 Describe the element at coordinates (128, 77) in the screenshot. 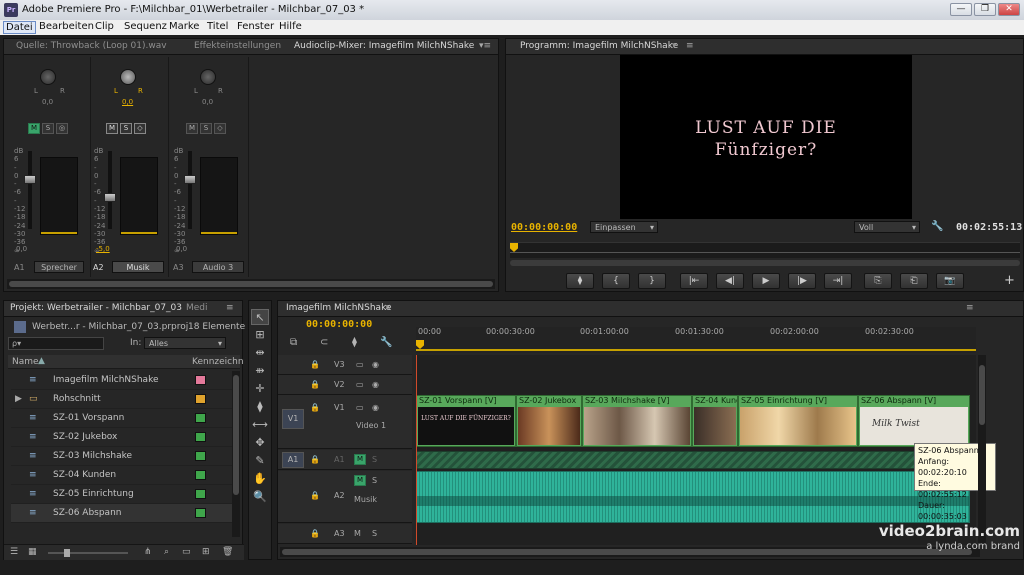

I see `pan-knob-a2` at that location.